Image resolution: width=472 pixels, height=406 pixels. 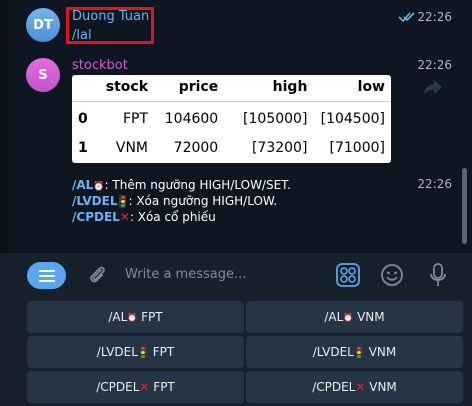 What do you see at coordinates (406, 17) in the screenshot?
I see `read-checkmarks-icon` at bounding box center [406, 17].